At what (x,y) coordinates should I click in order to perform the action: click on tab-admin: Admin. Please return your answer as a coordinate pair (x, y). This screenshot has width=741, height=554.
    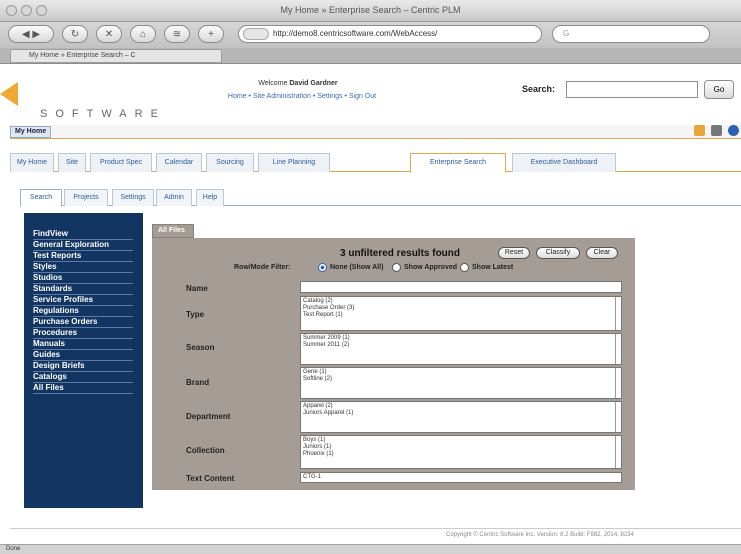
    Looking at the image, I should click on (174, 197).